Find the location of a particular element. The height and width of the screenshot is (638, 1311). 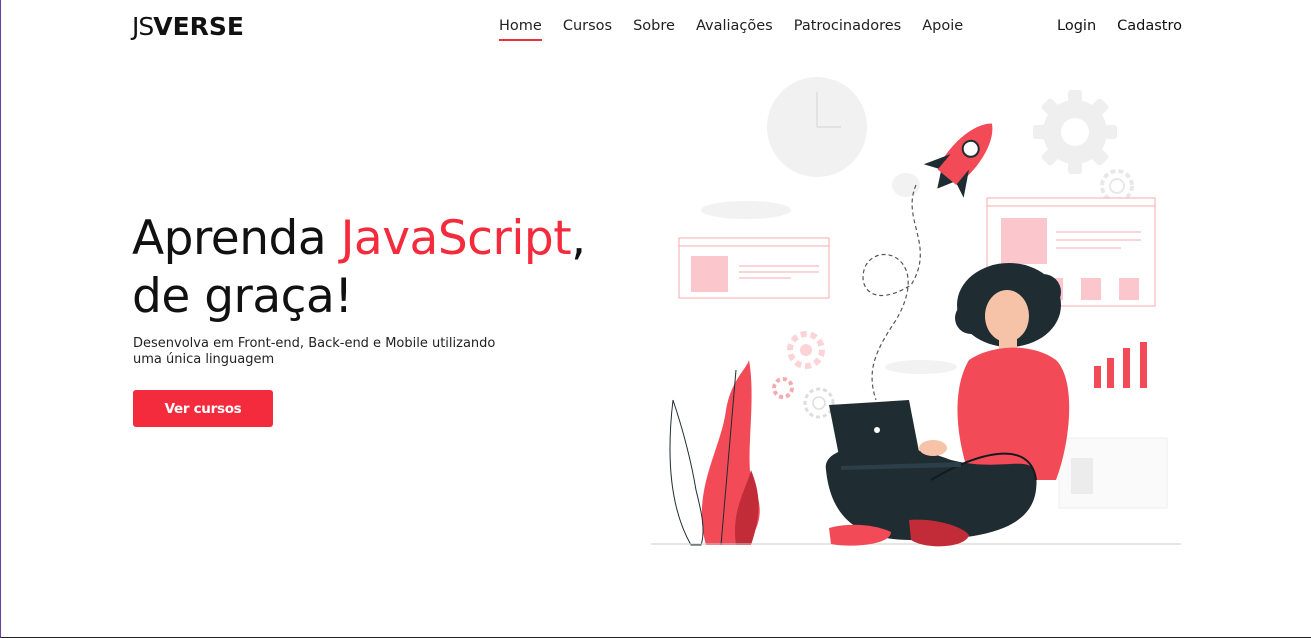

pink-gear-icon is located at coordinates (806, 350).